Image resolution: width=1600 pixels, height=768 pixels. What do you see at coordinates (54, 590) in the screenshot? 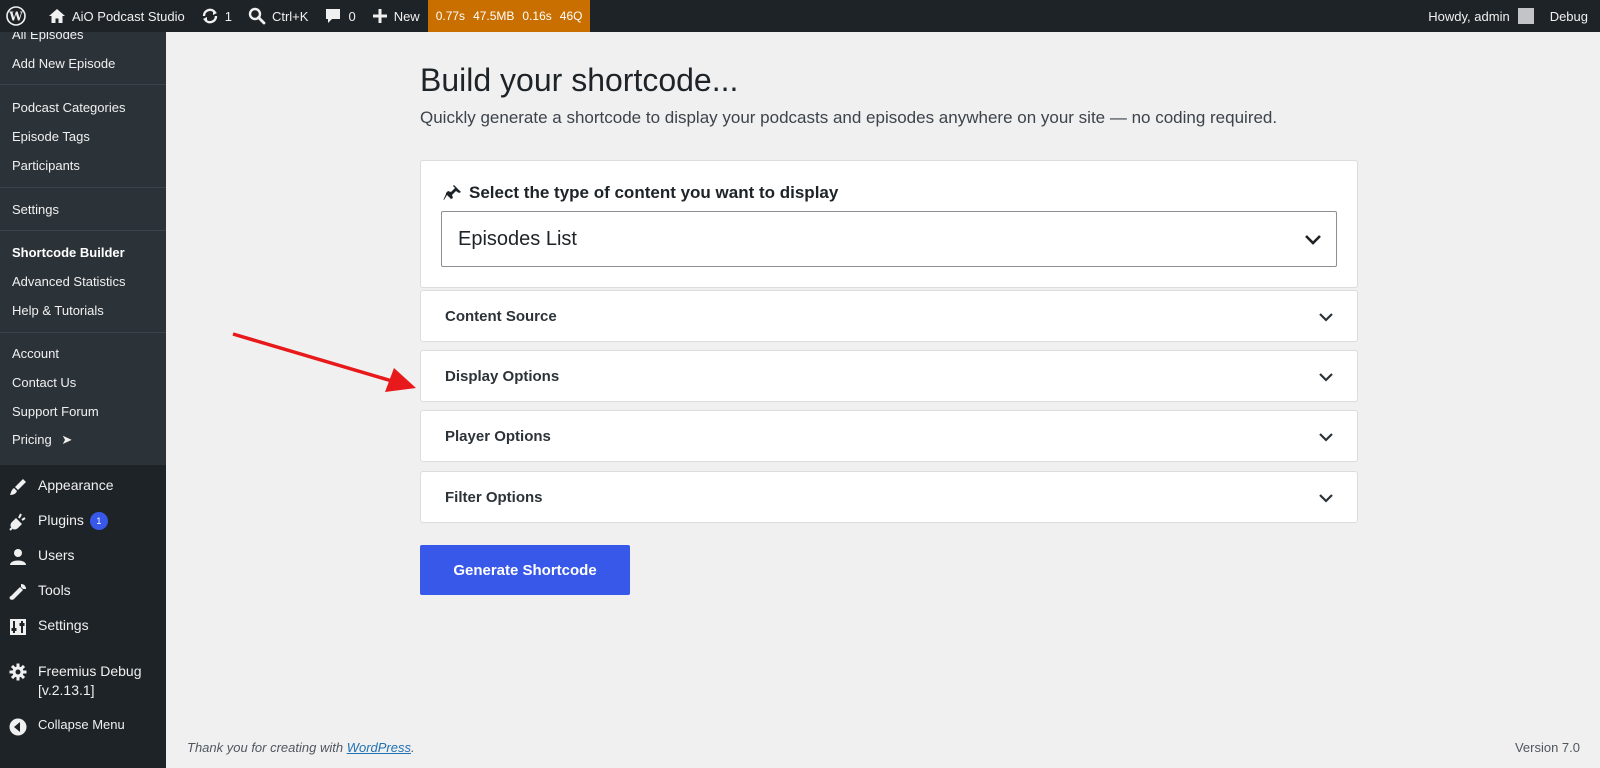
I see `menu-tools-label: Tools` at bounding box center [54, 590].